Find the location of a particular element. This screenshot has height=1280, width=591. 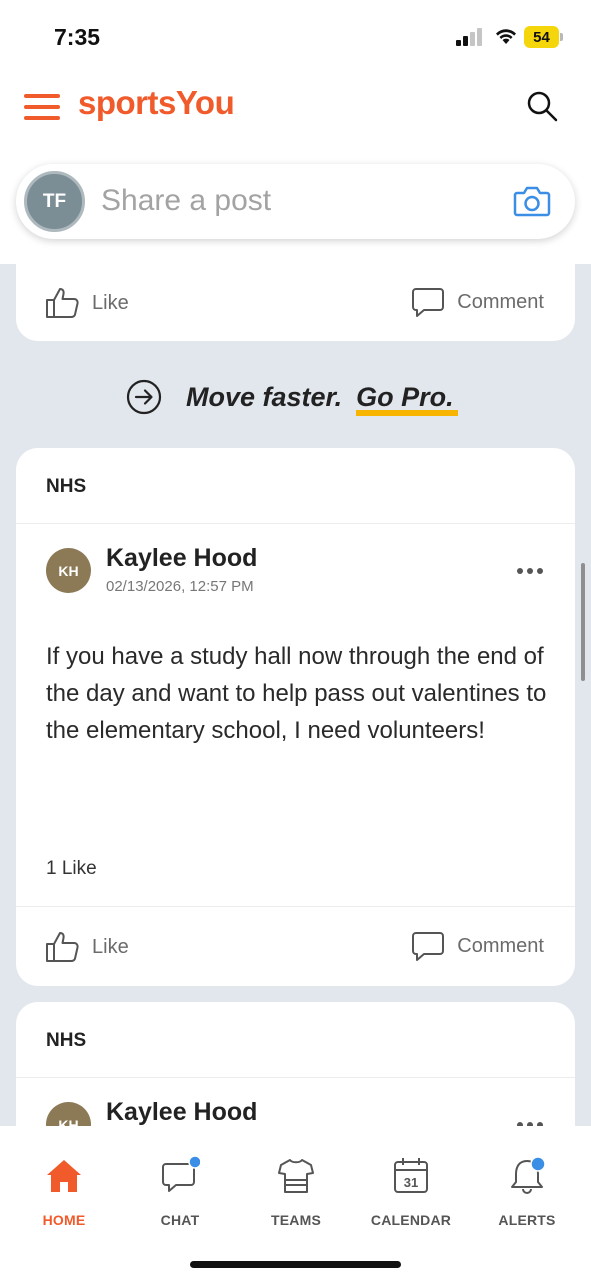

tab-label: CHAT is located at coordinates (180, 1220).